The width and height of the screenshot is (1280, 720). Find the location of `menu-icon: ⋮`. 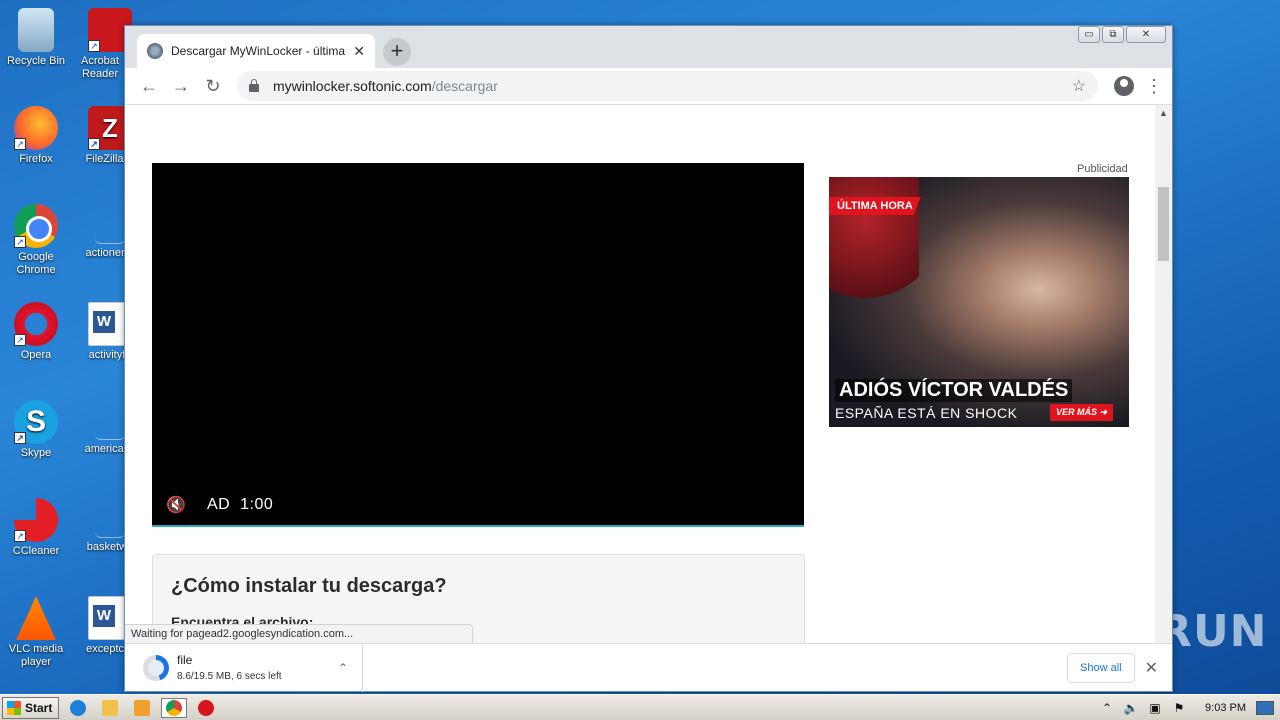

menu-icon: ⋮ is located at coordinates (1154, 86).